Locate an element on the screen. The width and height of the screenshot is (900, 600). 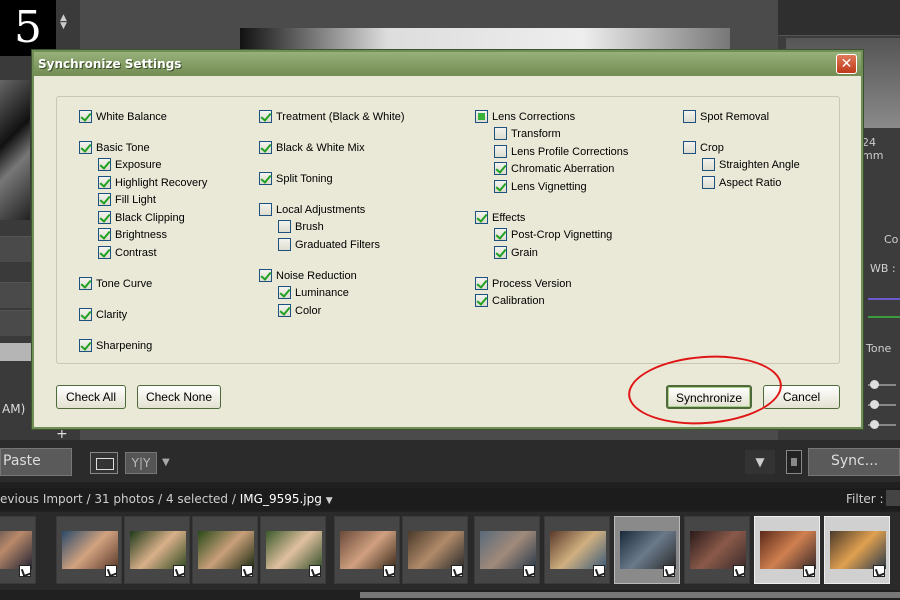
setting-checkbox-luminance: Luminance is located at coordinates (313, 292).